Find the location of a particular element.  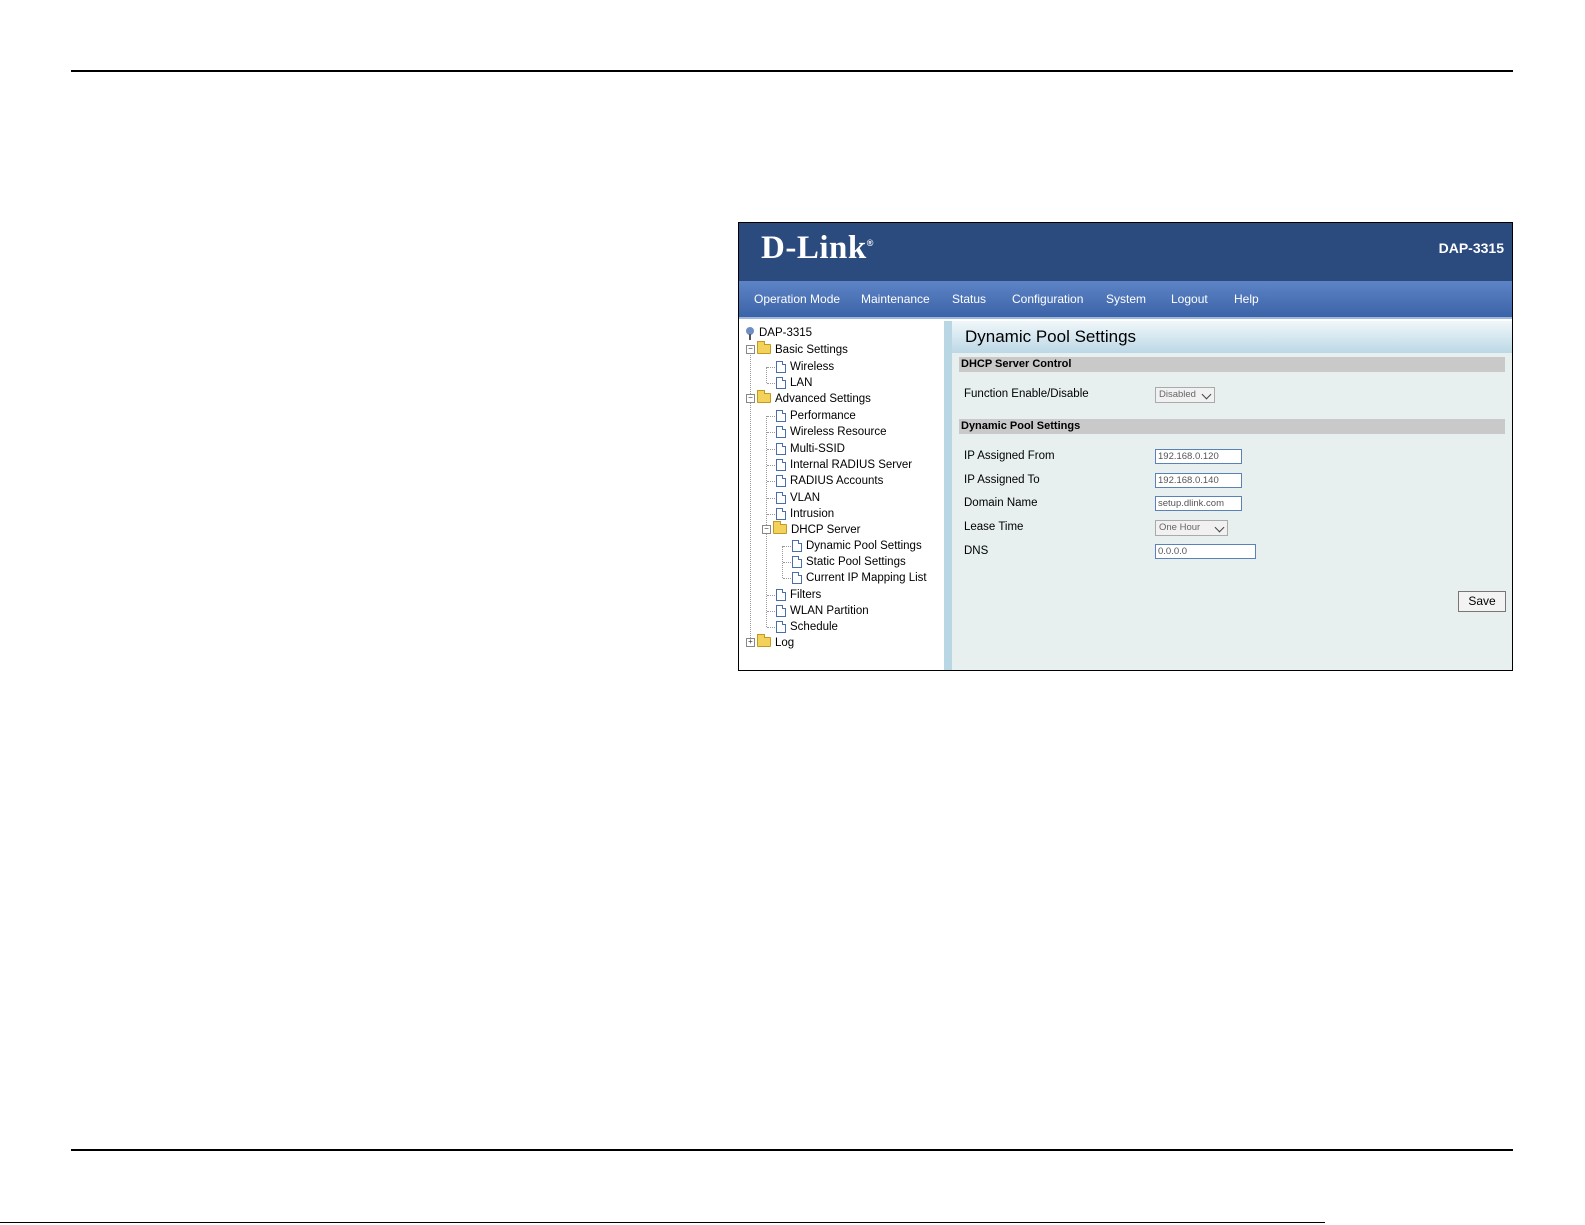

access-point-icon is located at coordinates (750, 333).